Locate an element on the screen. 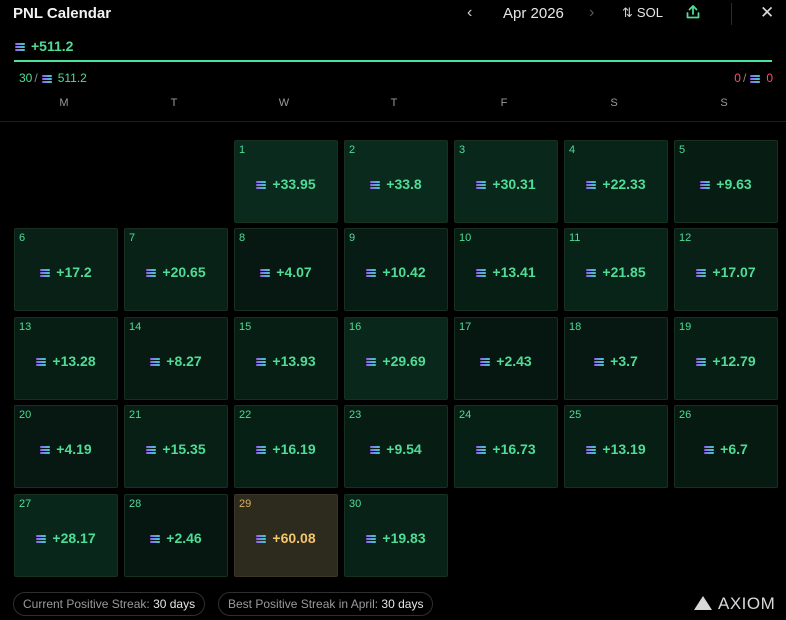 This screenshot has height=620, width=786. calendar-day-cell: 1 +33.95 is located at coordinates (286, 181).